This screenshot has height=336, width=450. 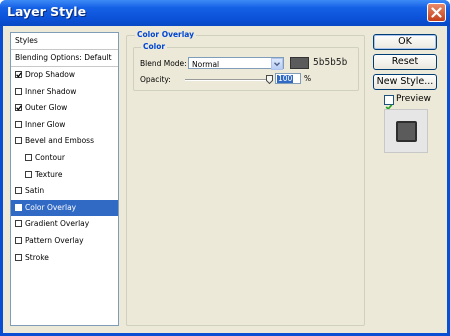 I want to click on close-button, so click(x=436, y=12).